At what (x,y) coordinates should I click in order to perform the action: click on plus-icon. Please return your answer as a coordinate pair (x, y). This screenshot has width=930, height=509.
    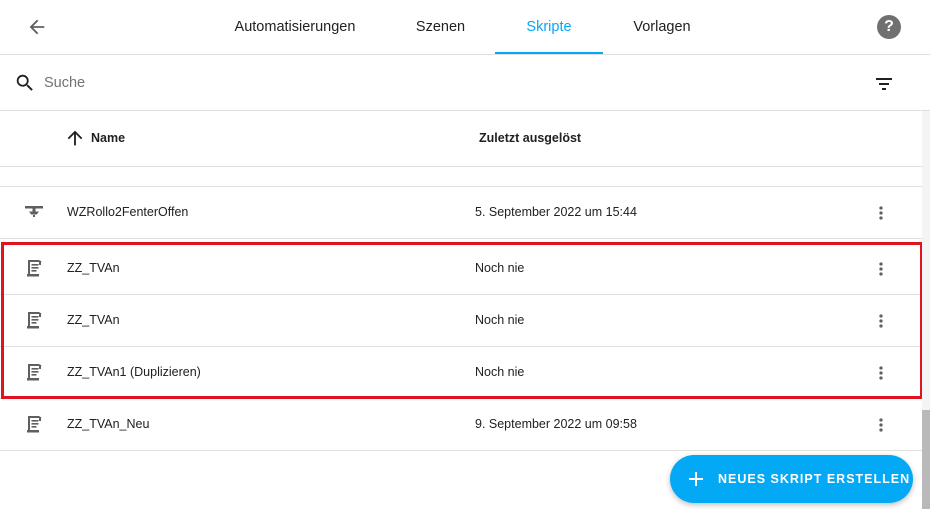
    Looking at the image, I should click on (696, 479).